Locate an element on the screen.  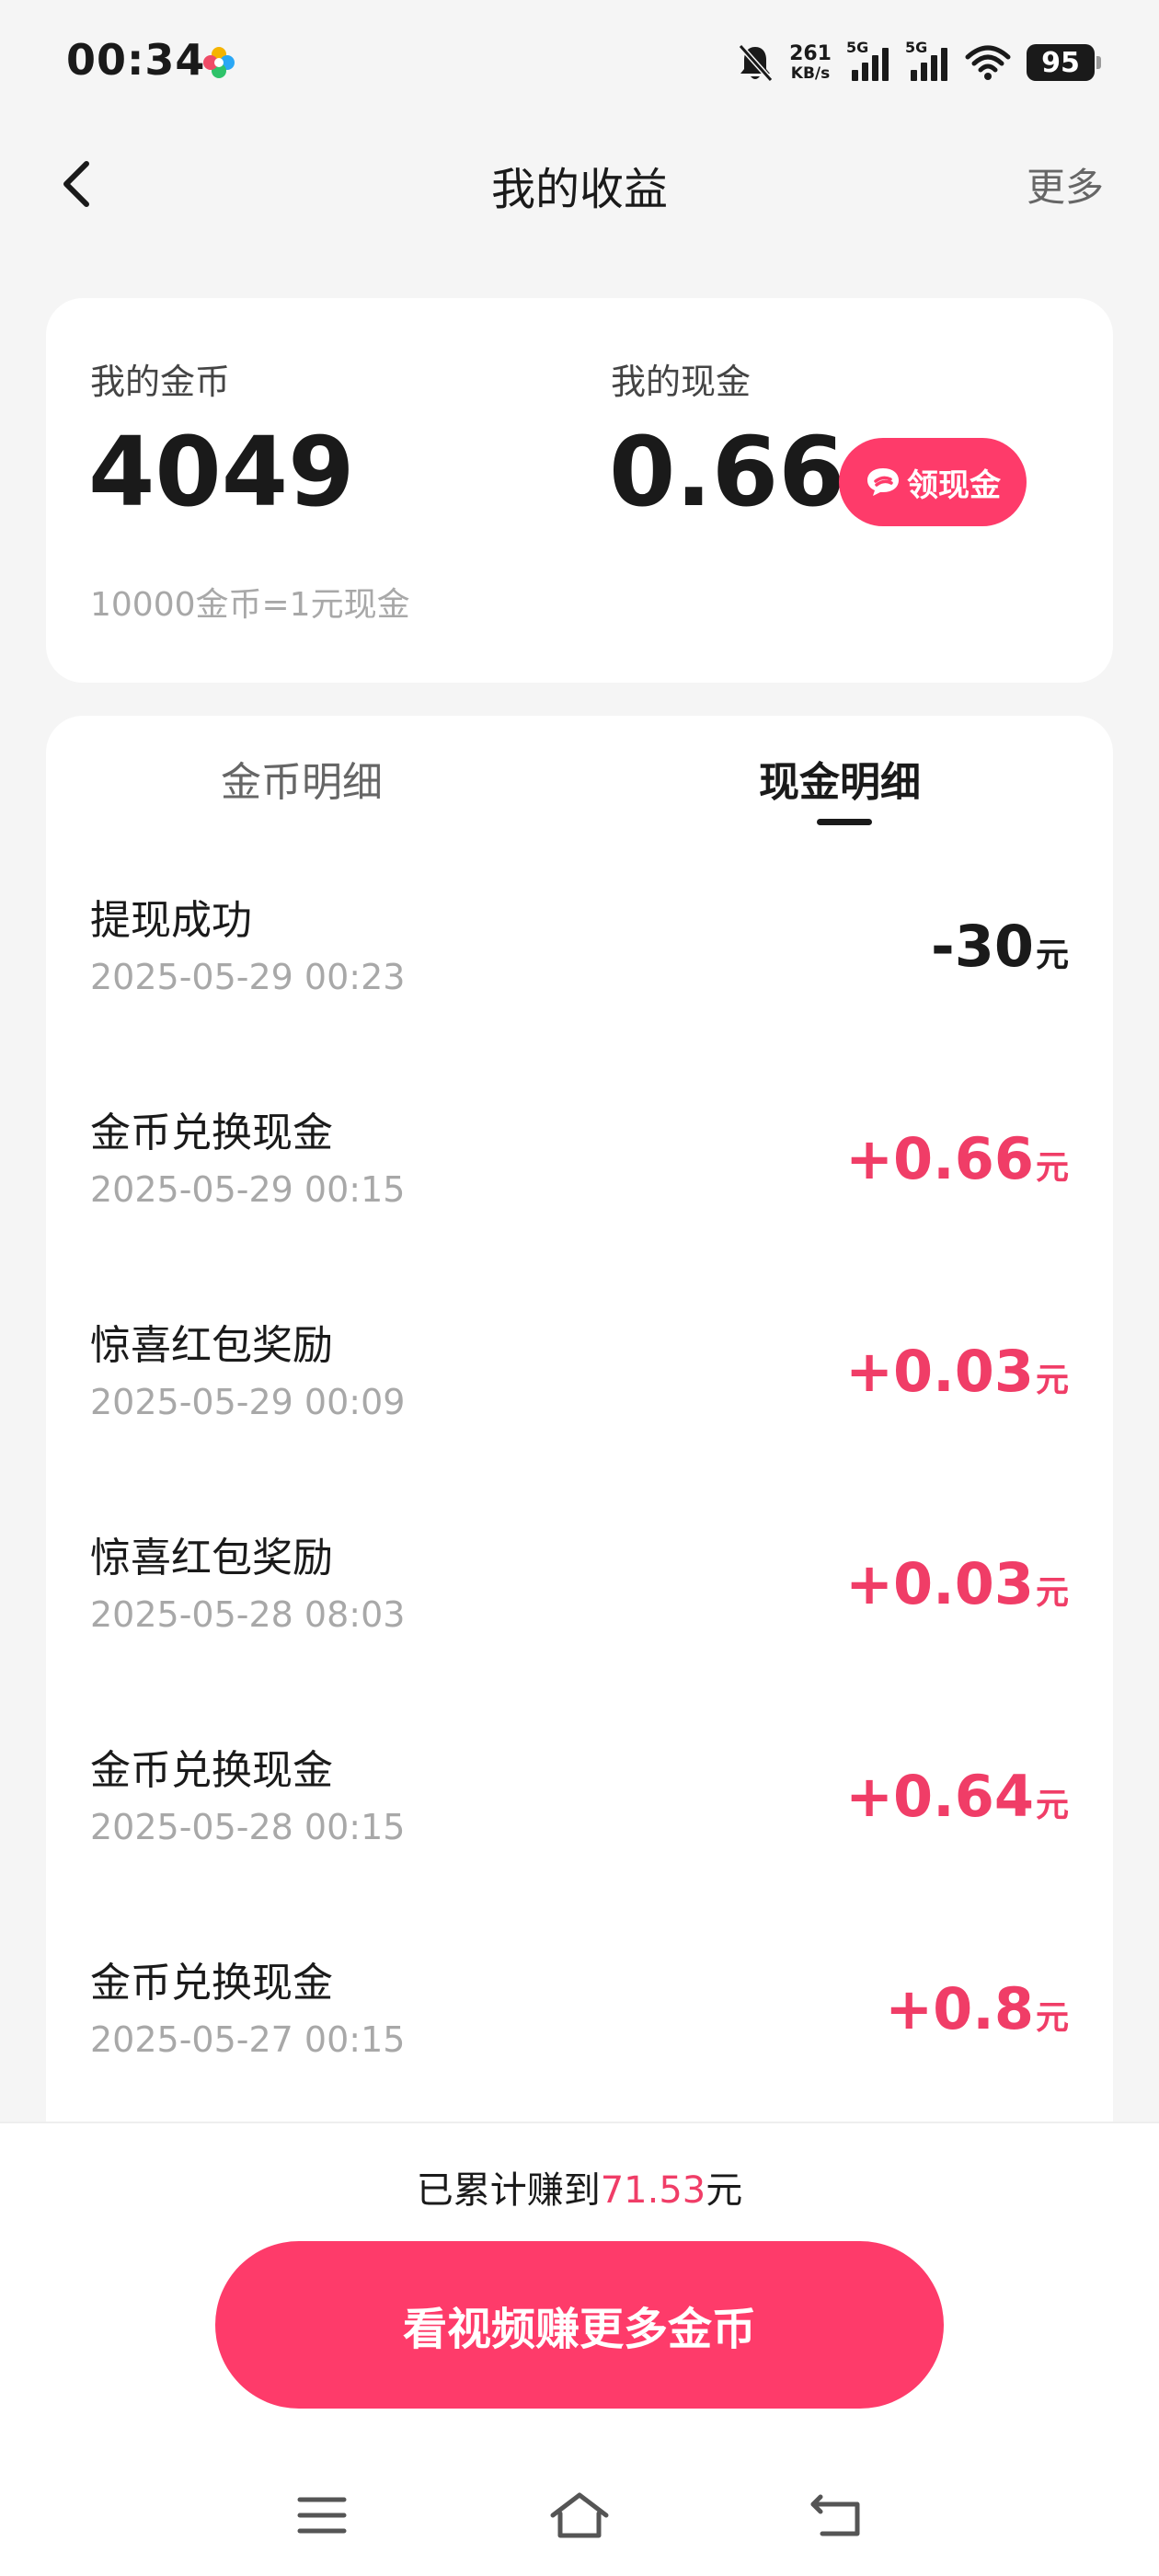
transaction-time: 2025-05-27 00:15 is located at coordinates (248, 2039).